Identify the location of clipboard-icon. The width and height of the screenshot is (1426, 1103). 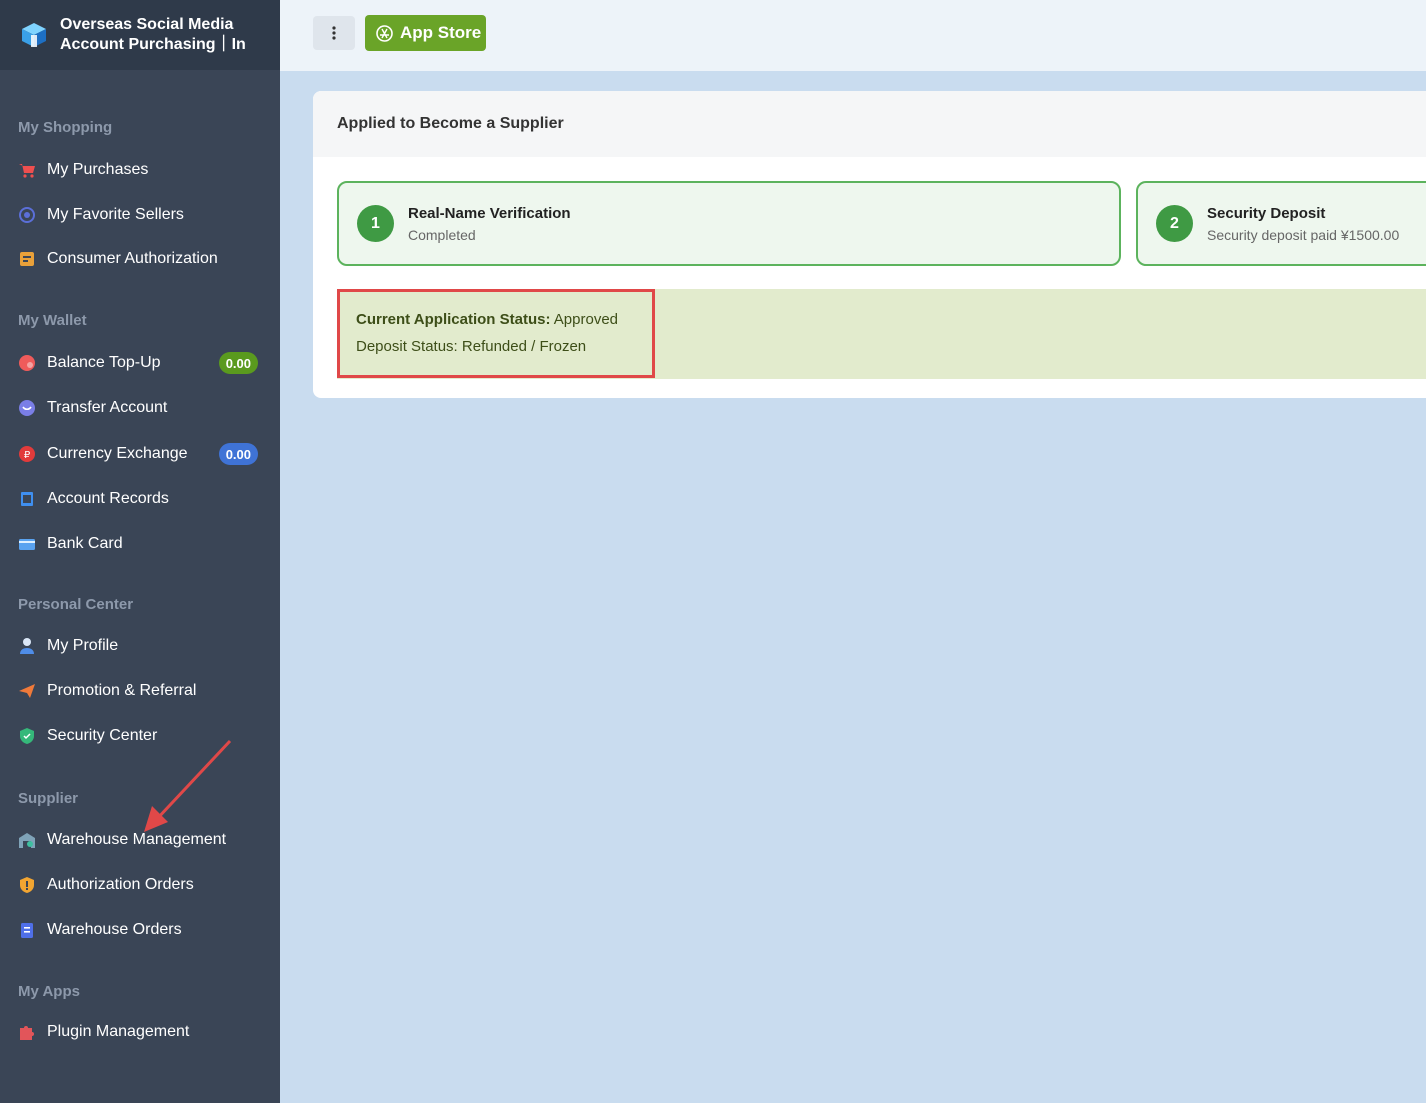
(27, 930).